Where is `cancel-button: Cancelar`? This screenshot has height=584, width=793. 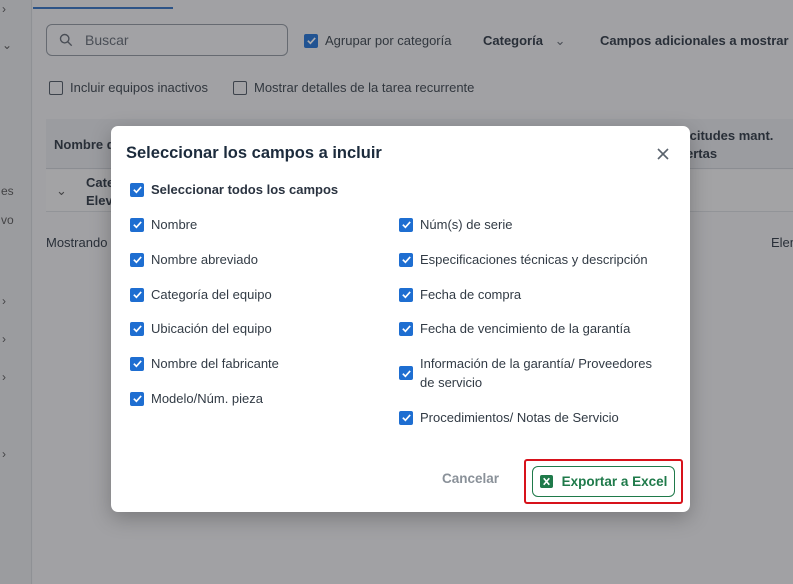 cancel-button: Cancelar is located at coordinates (470, 478).